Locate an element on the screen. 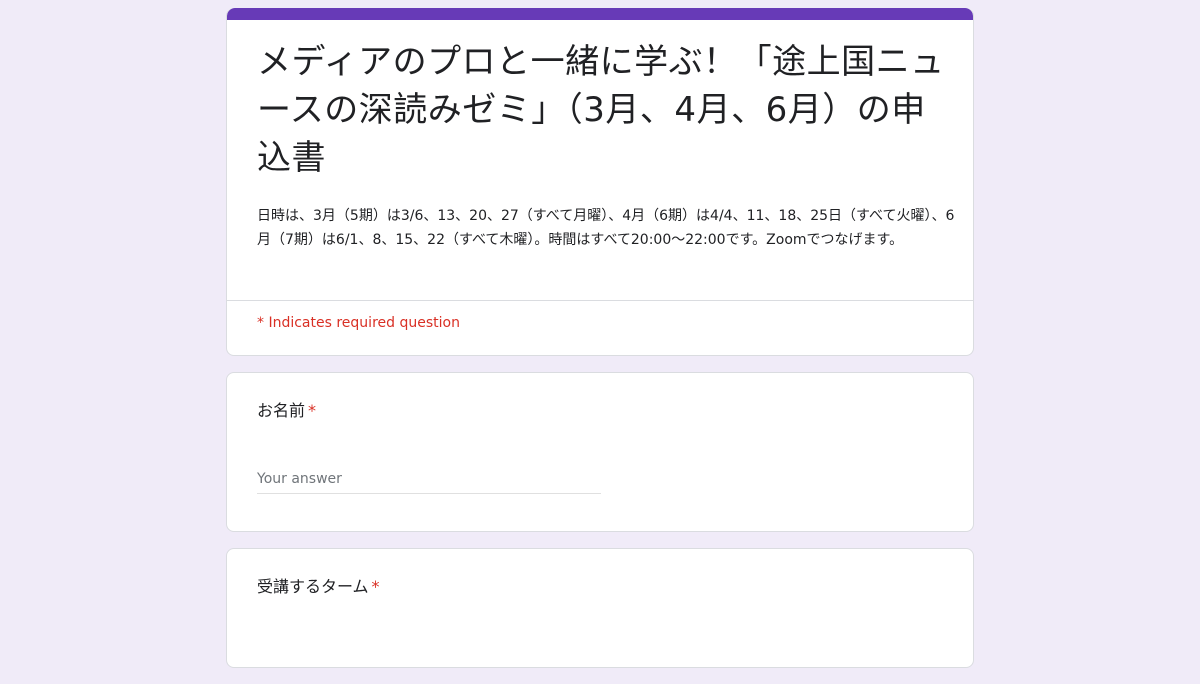  header-divider is located at coordinates (600, 300).